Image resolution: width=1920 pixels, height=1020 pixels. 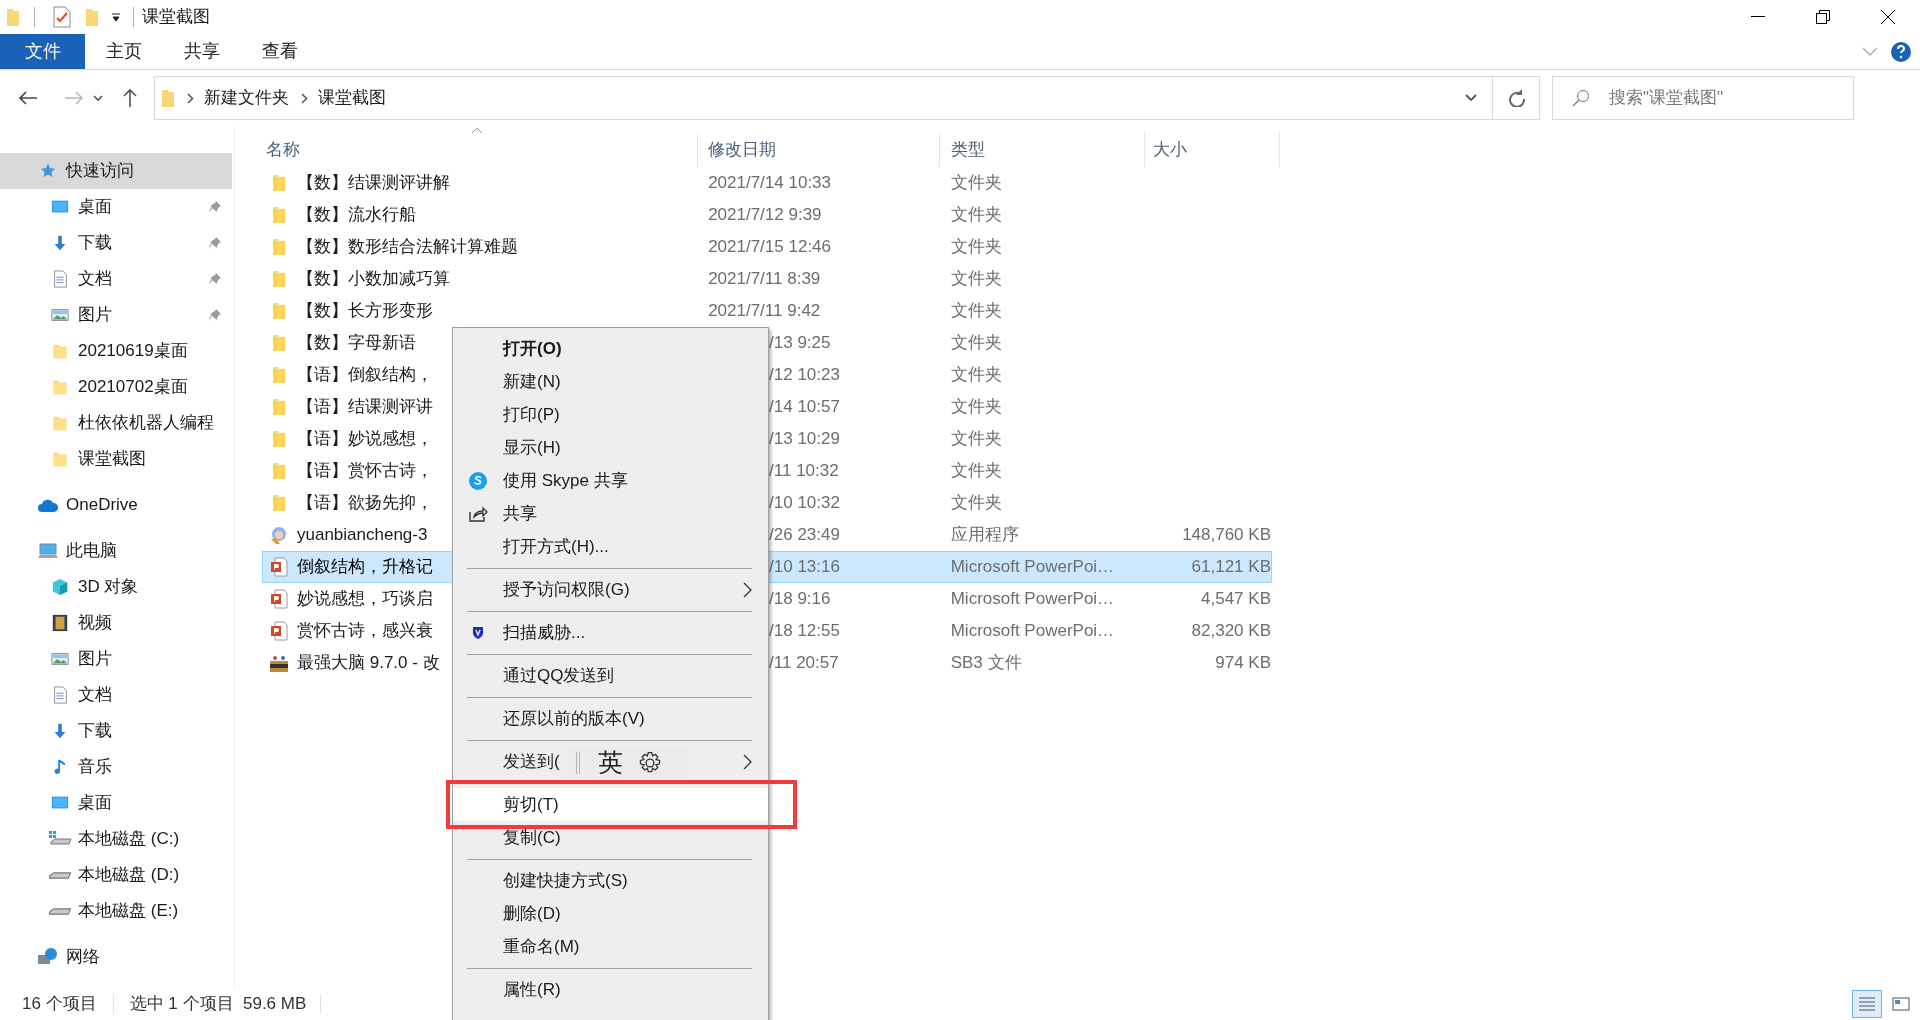 I want to click on date-modified: /13 9:25, so click(x=800, y=343).